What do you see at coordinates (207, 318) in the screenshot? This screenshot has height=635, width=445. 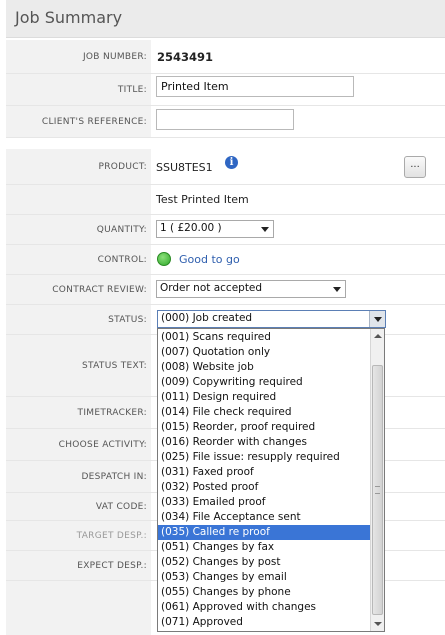 I see `status-select-value: (000) Job created` at bounding box center [207, 318].